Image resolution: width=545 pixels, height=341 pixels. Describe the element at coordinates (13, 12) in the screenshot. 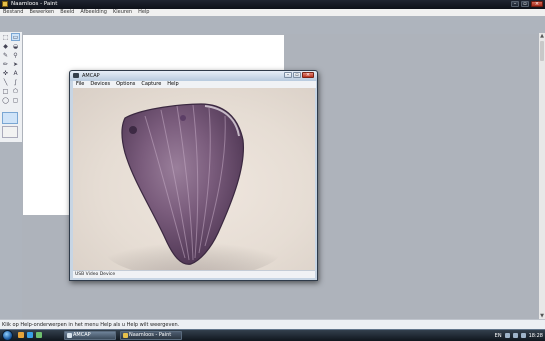

I see `menu-bestand: Bestand` at that location.